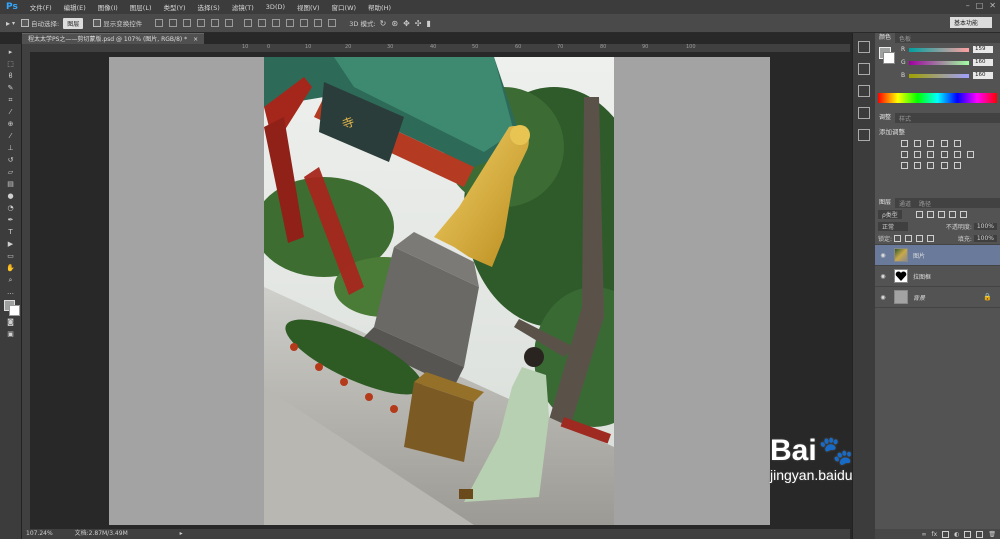 This screenshot has width=1000, height=539. What do you see at coordinates (215, 23) in the screenshot?
I see `align-hcenter-icon` at bounding box center [215, 23].